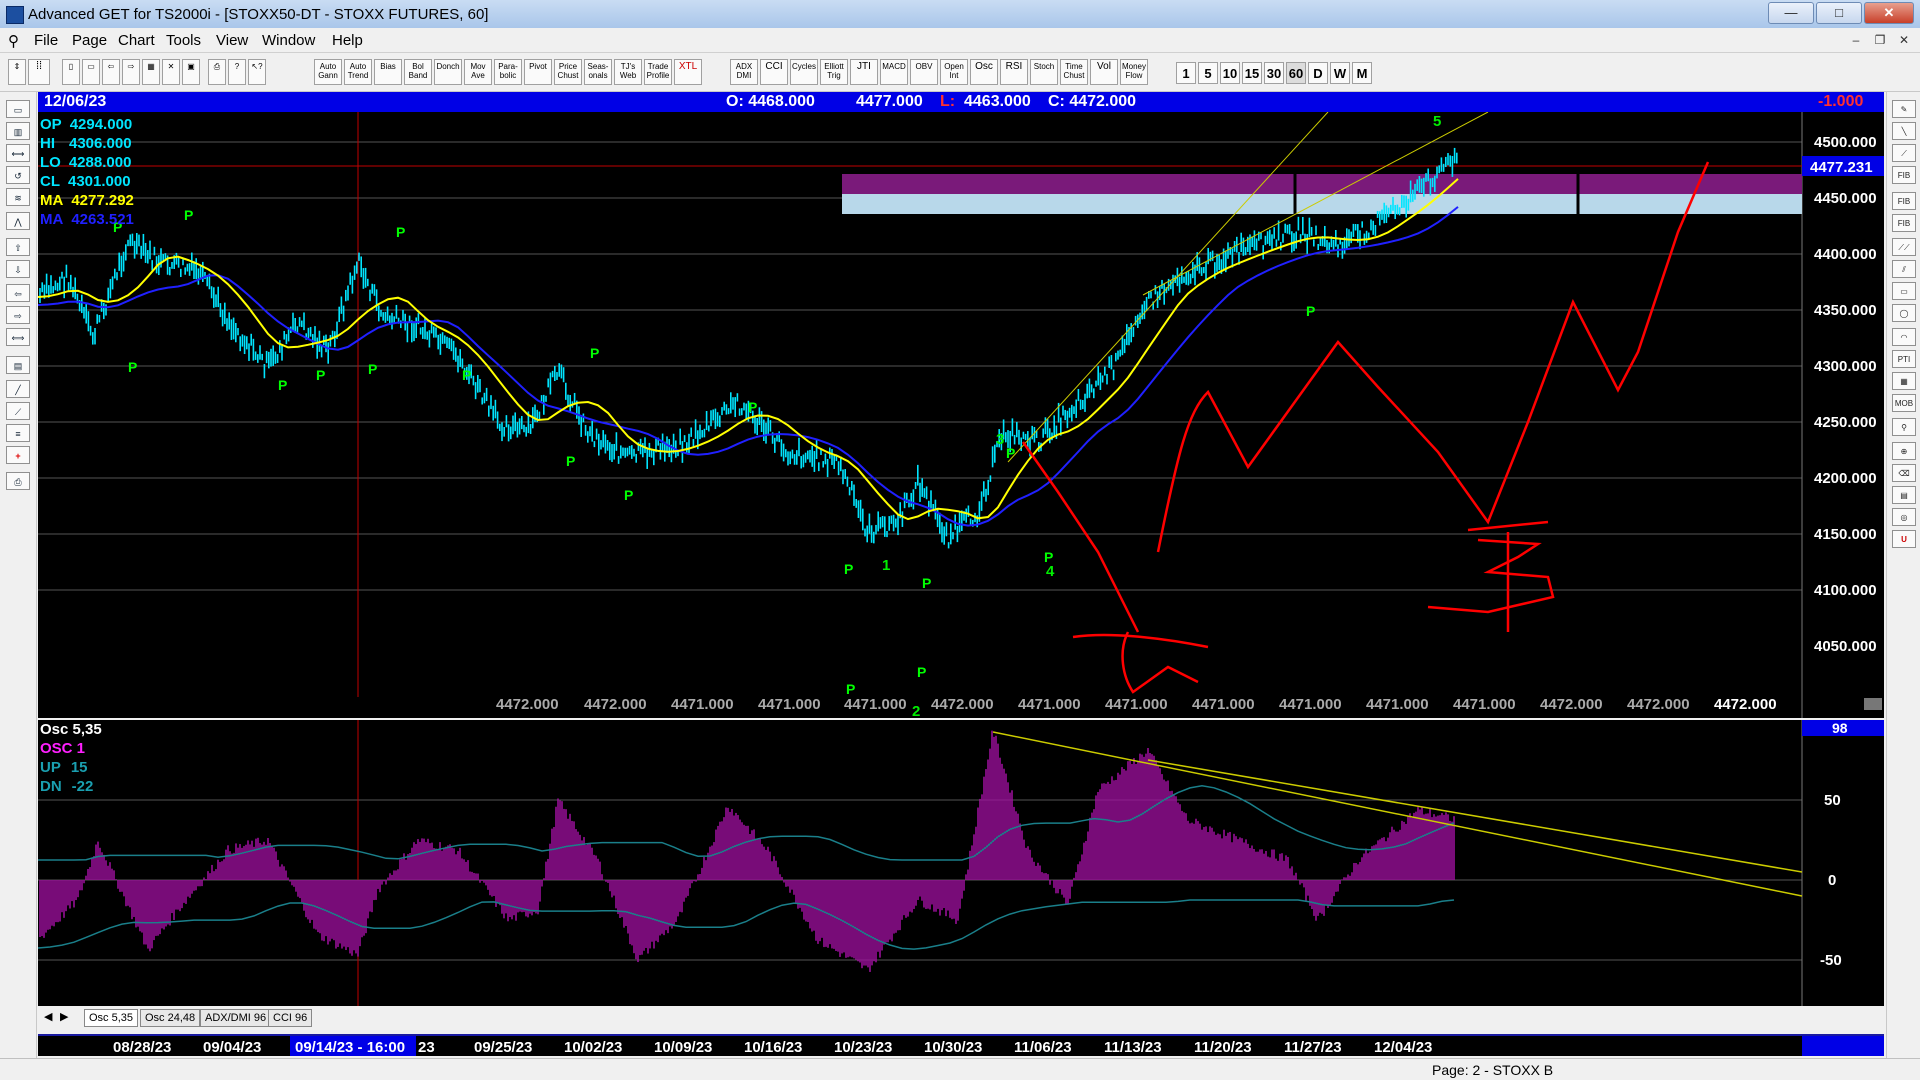 This screenshot has width=1920, height=1080. I want to click on timeframe-5-button: 5, so click(1208, 73).